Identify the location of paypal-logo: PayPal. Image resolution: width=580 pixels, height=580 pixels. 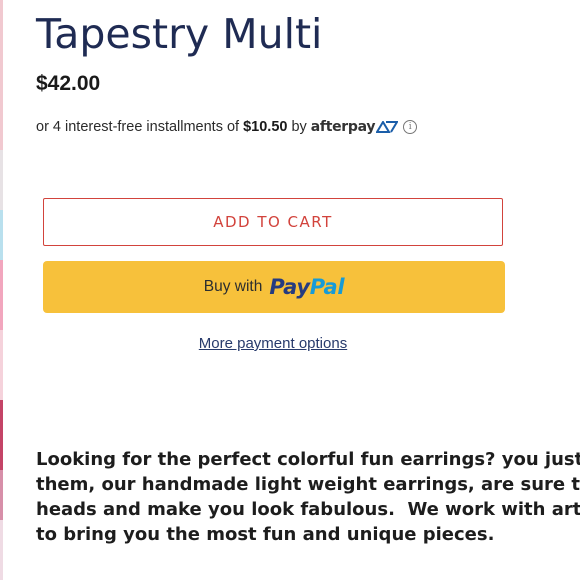
(306, 287).